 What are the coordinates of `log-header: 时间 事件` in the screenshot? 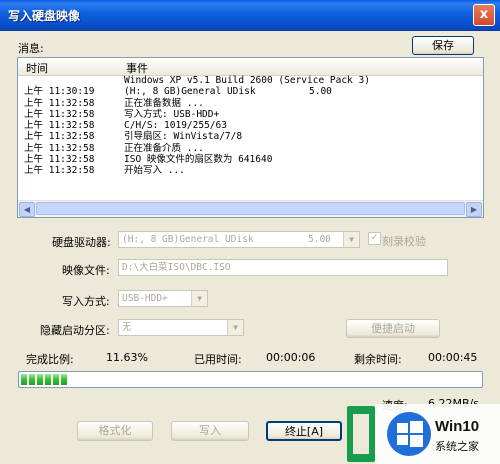 It's located at (250, 67).